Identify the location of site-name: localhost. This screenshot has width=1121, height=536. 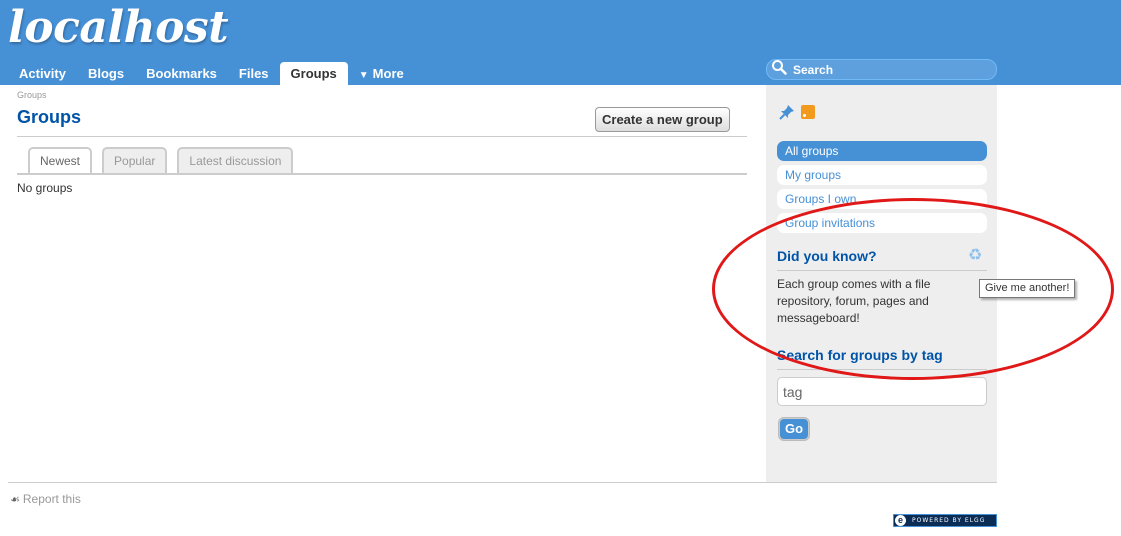
(118, 27).